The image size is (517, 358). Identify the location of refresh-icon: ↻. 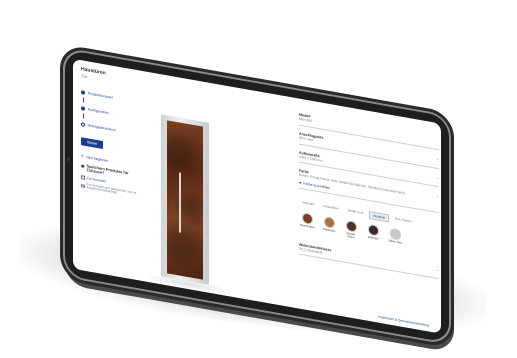
(83, 156).